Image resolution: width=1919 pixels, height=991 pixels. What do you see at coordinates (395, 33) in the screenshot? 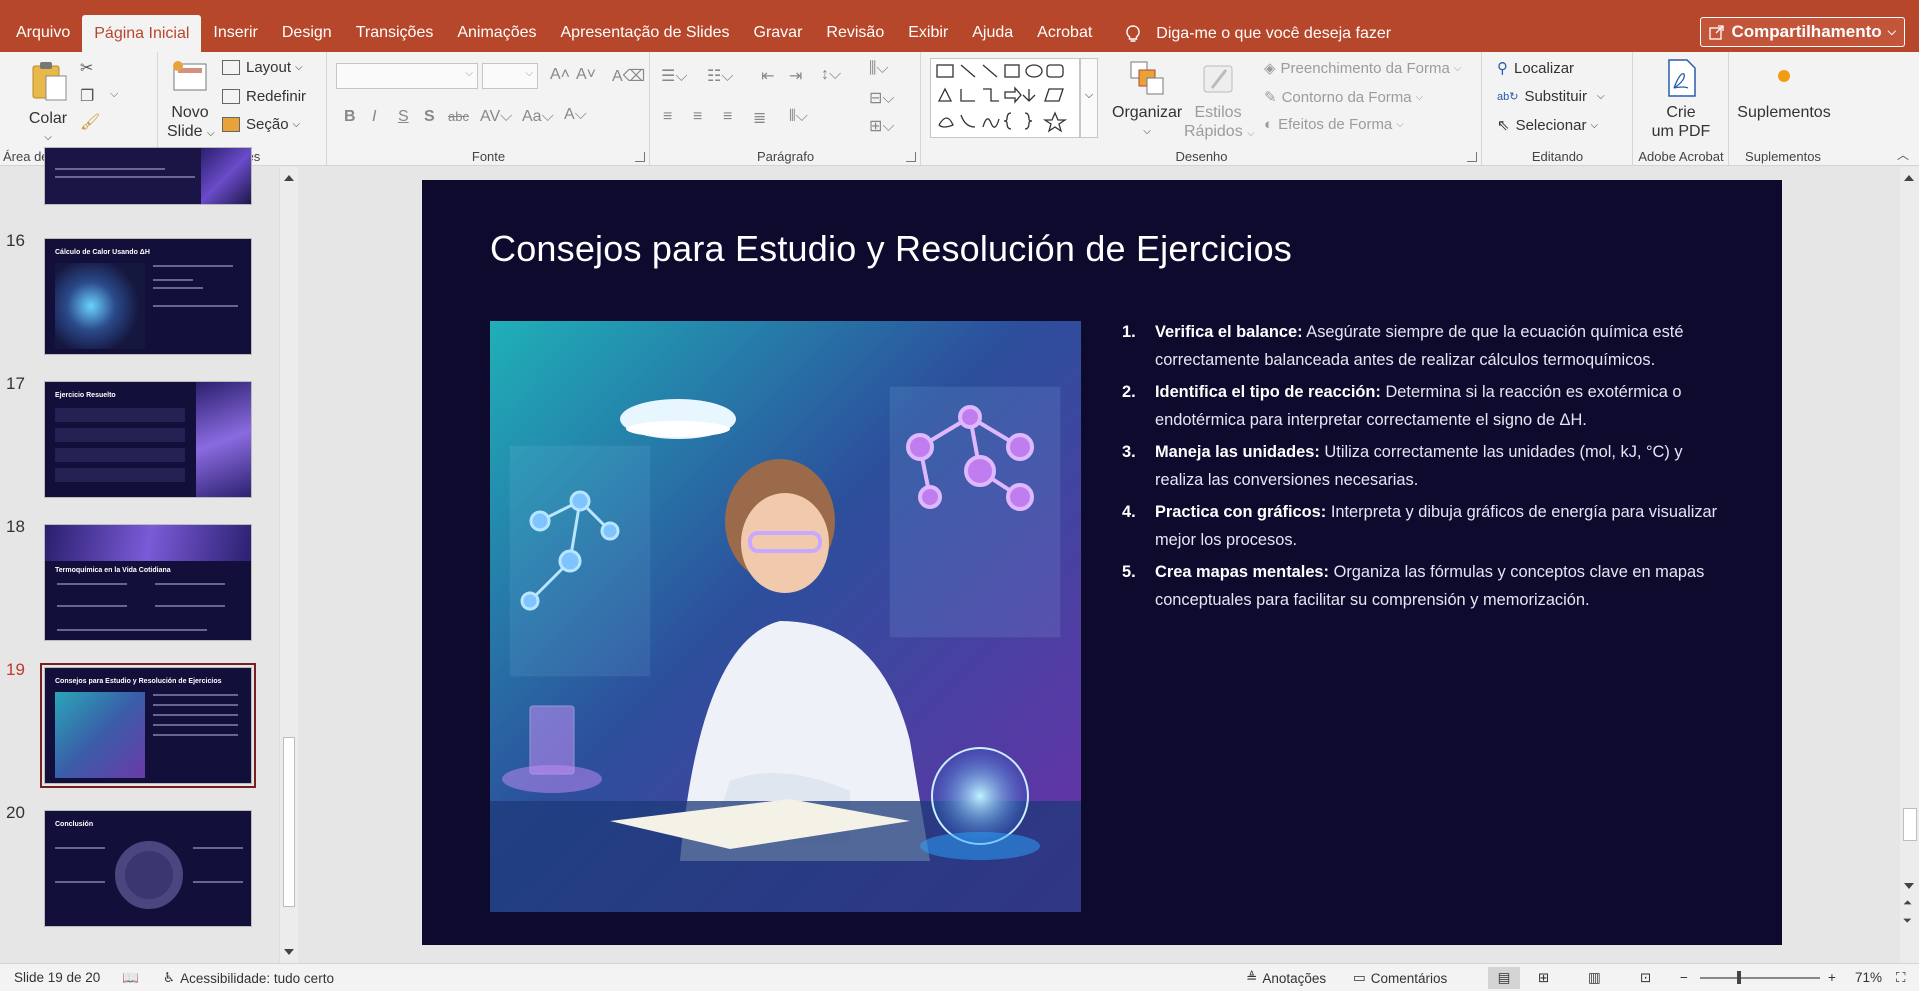
I see `tab-transicoes: Transições` at bounding box center [395, 33].